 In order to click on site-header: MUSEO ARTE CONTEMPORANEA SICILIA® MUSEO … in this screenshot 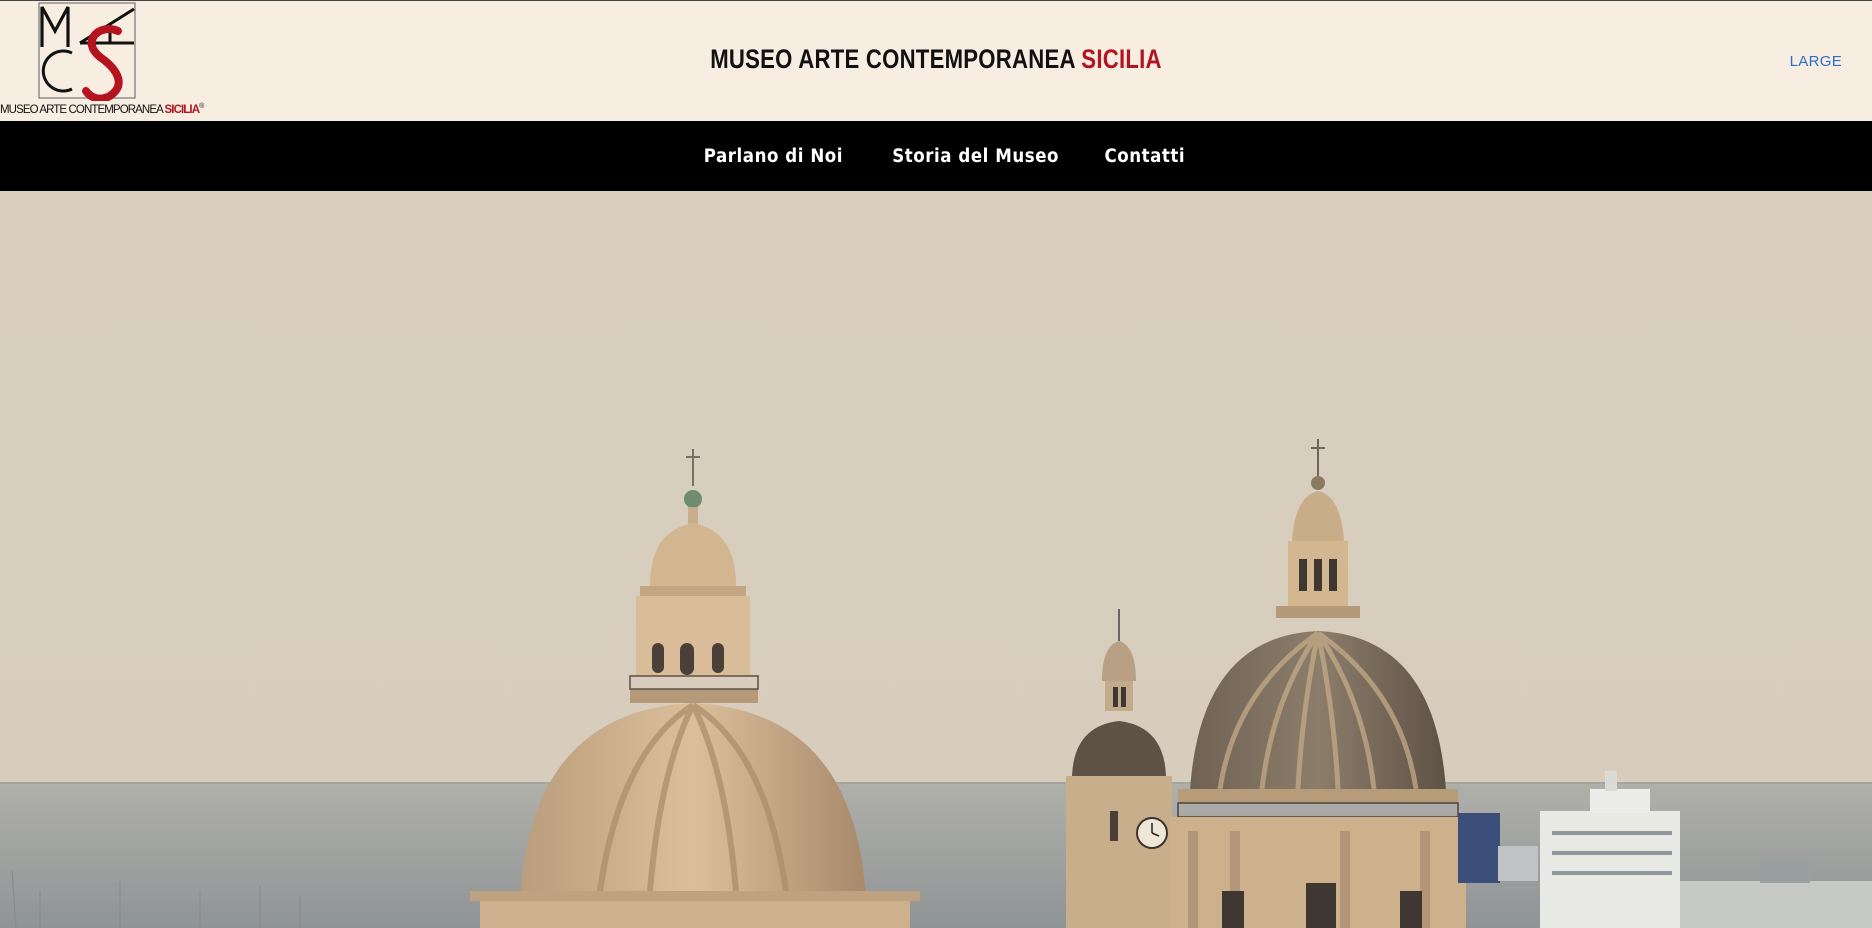, I will do `click(936, 61)`.